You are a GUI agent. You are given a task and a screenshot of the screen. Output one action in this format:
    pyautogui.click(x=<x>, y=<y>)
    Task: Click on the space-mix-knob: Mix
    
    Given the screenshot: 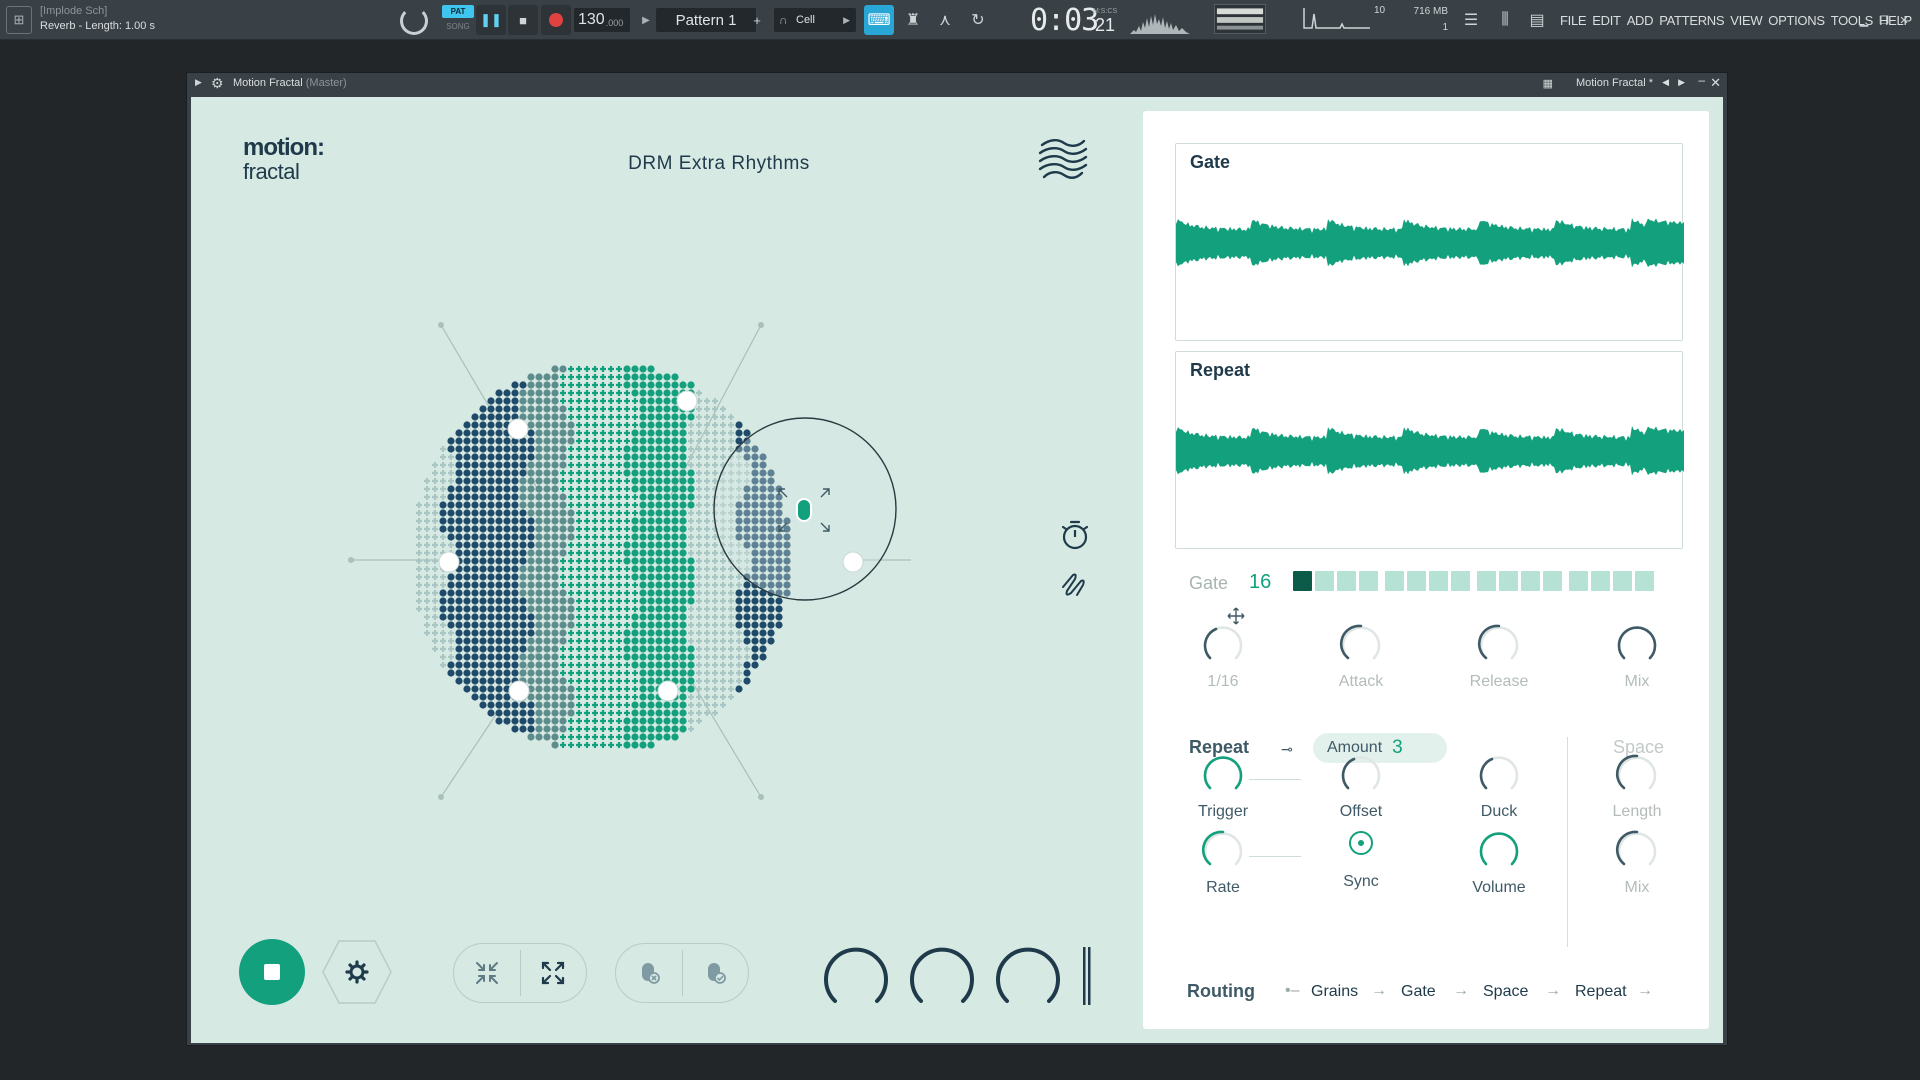 What is the action you would take?
    pyautogui.click(x=1637, y=862)
    